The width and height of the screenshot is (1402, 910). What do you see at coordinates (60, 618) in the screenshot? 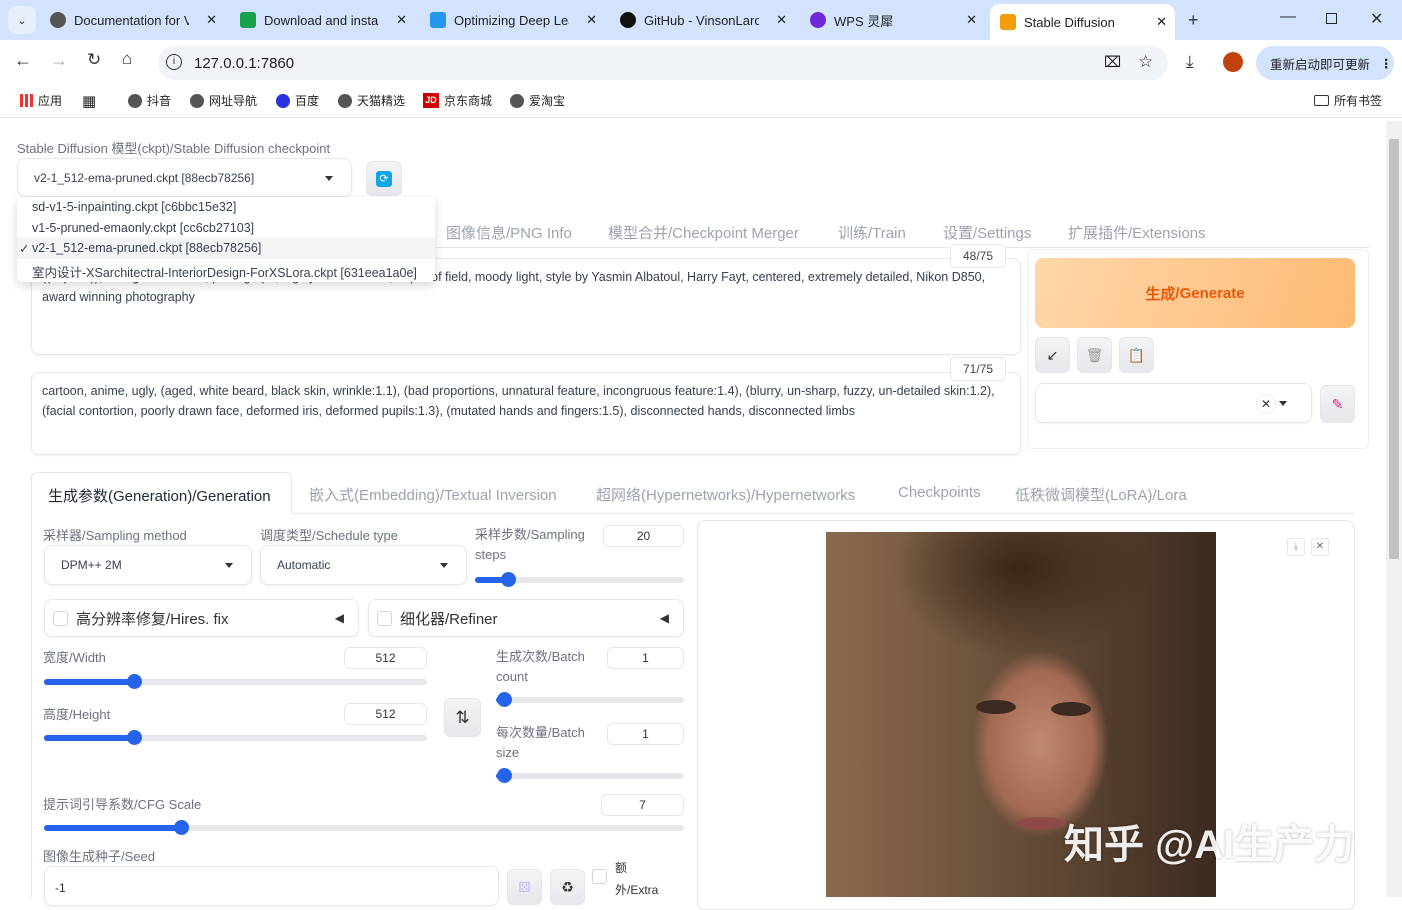
I see `hires-fix-checkbox` at bounding box center [60, 618].